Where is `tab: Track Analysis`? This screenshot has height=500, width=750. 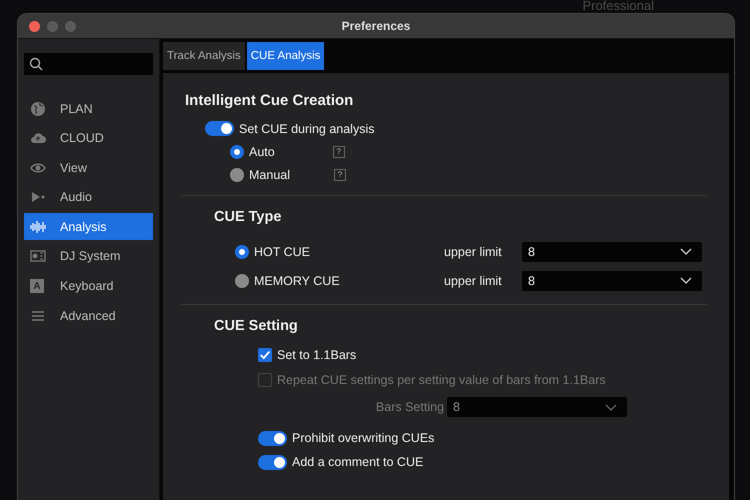
tab: Track Analysis is located at coordinates (204, 56).